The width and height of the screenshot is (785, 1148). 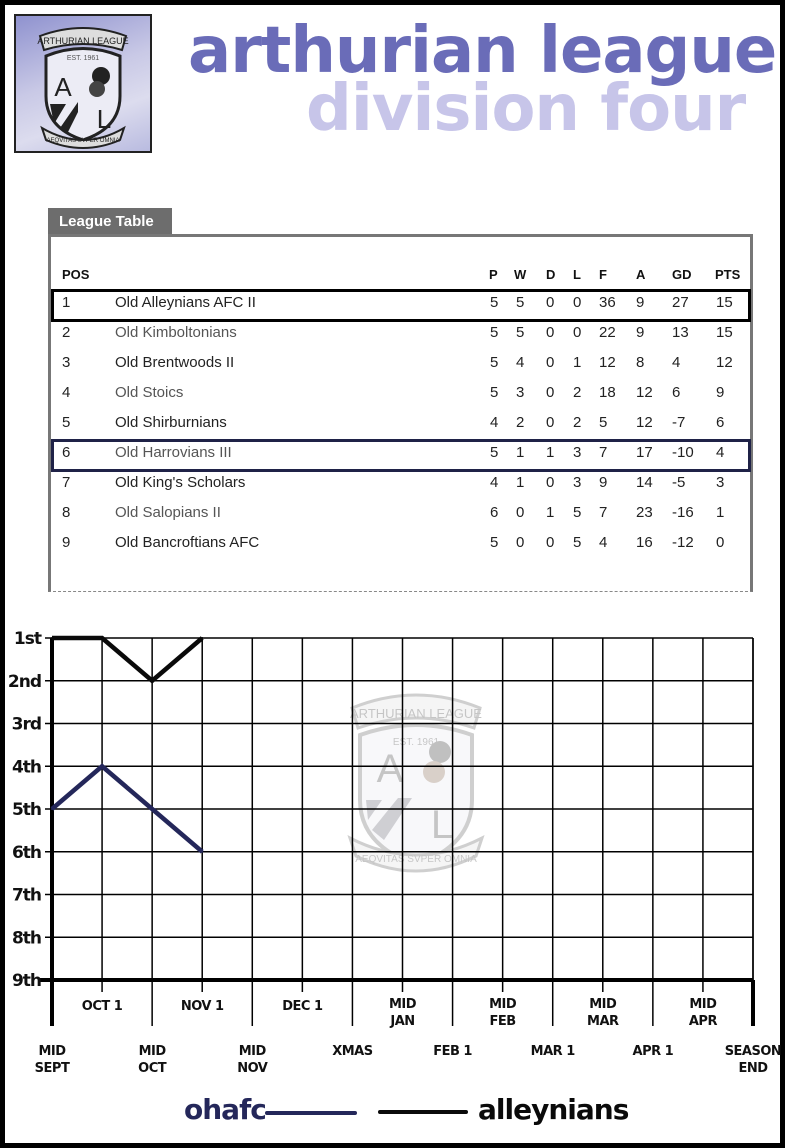 I want to click on y-axis-labels: 1st 2nd 3rd 4th 5th 6th 7th 8th 9th, so click(x=25, y=810).